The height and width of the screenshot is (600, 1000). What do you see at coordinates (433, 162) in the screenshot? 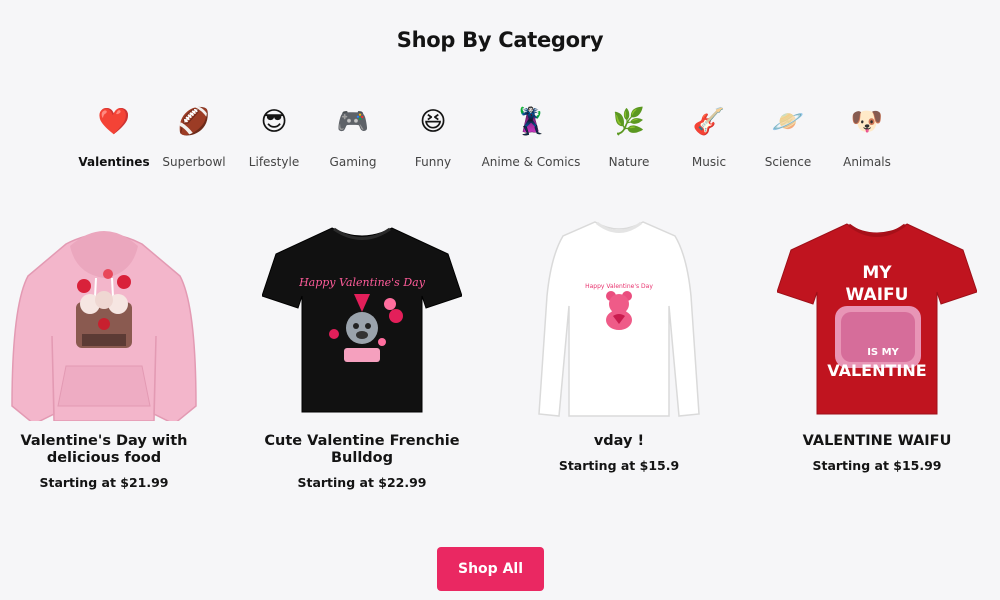
I see `category-label: Funny` at bounding box center [433, 162].